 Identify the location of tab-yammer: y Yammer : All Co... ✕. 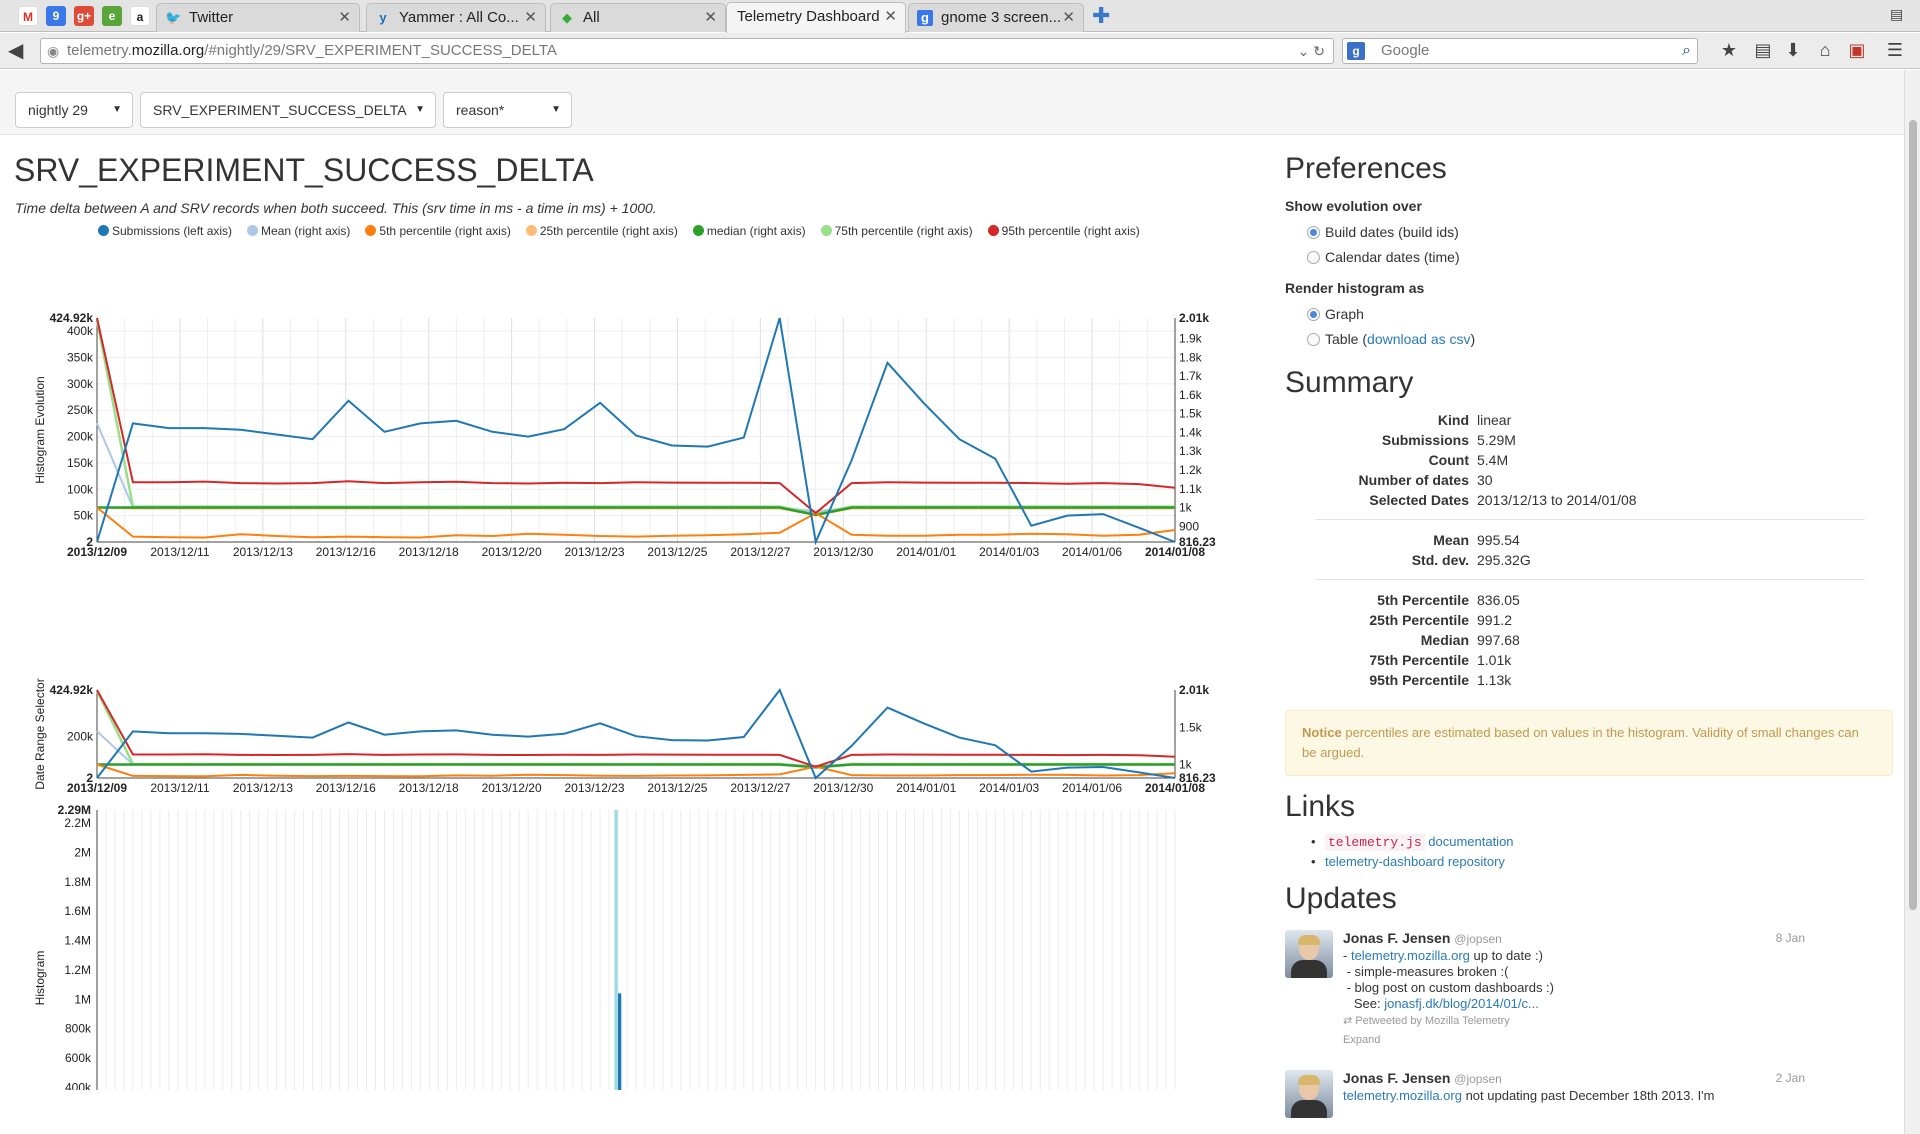
(456, 17).